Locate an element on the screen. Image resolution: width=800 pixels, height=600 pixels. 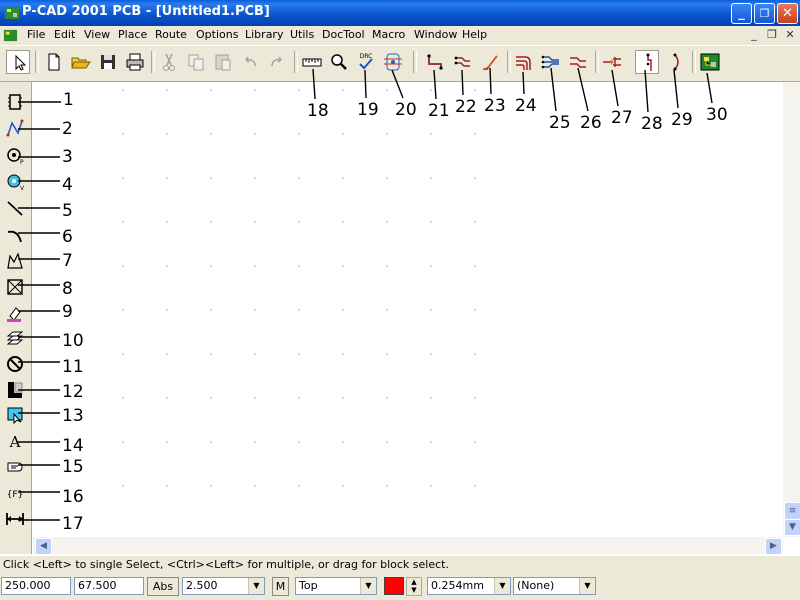
x-coordinate-field: 250.000 is located at coordinates (36, 586).